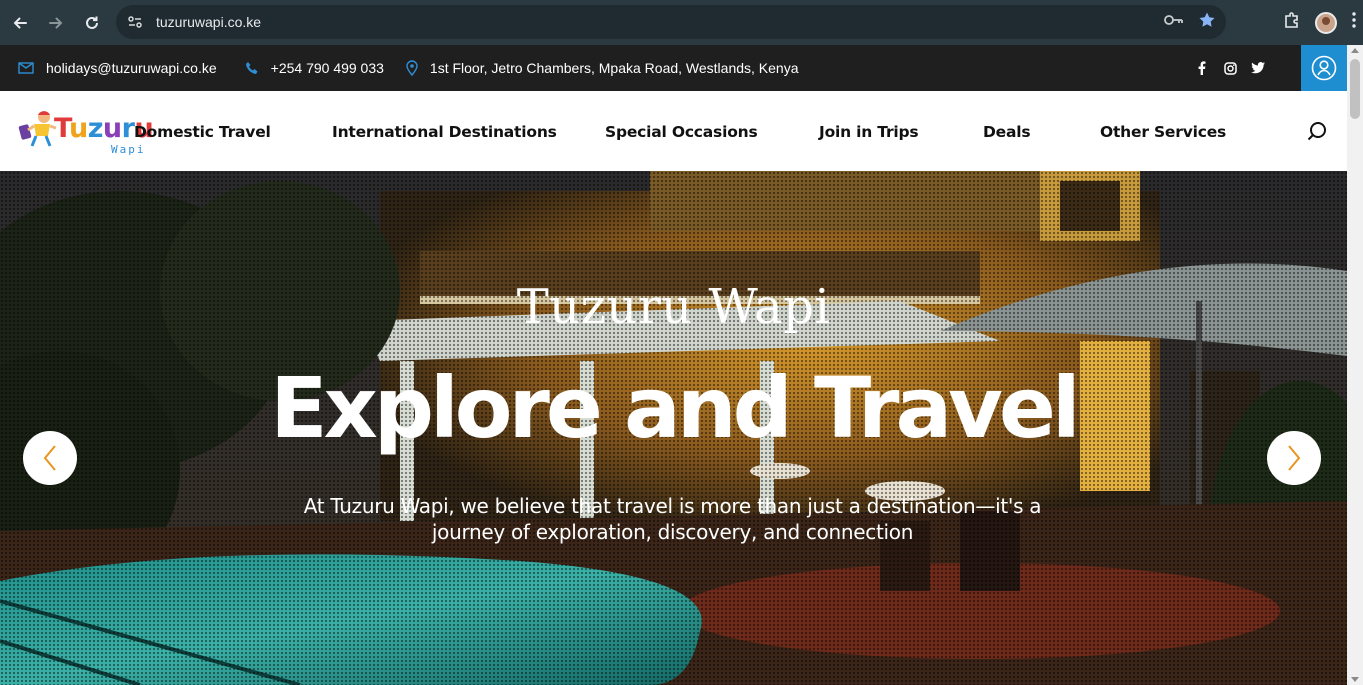  I want to click on forward-icon, so click(56, 23).